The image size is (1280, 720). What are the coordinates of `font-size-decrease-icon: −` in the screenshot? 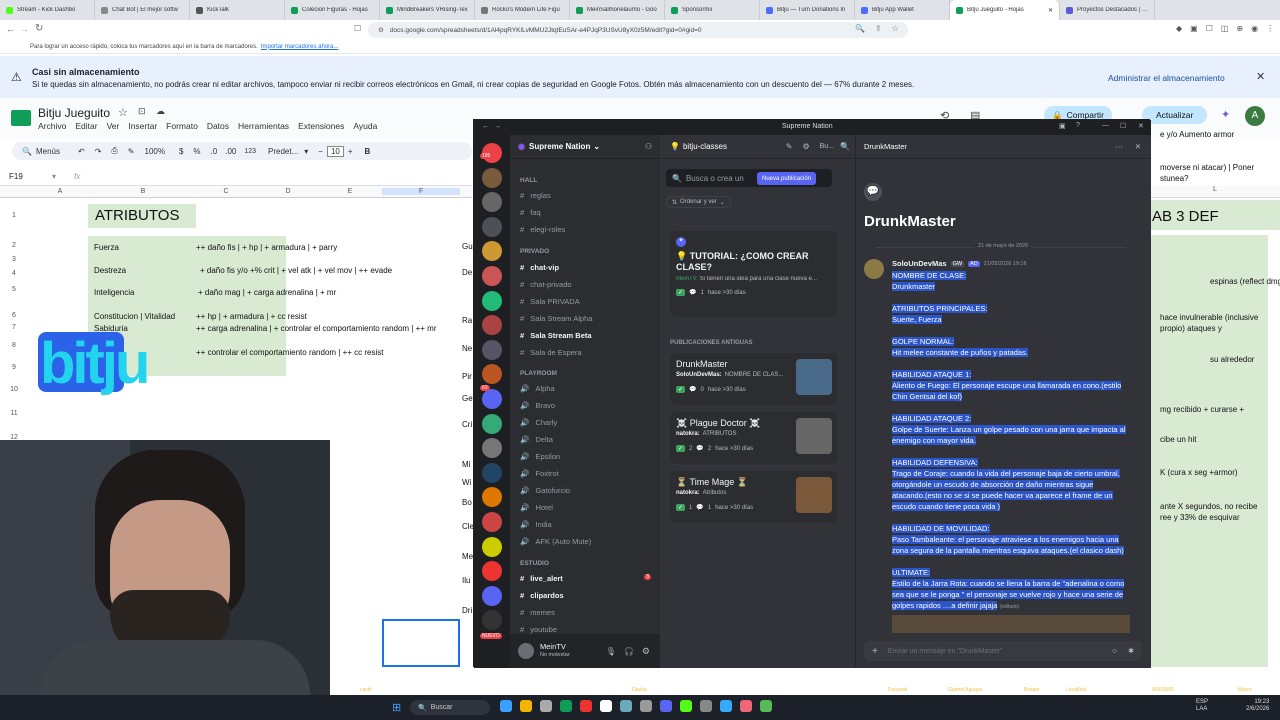 It's located at (320, 151).